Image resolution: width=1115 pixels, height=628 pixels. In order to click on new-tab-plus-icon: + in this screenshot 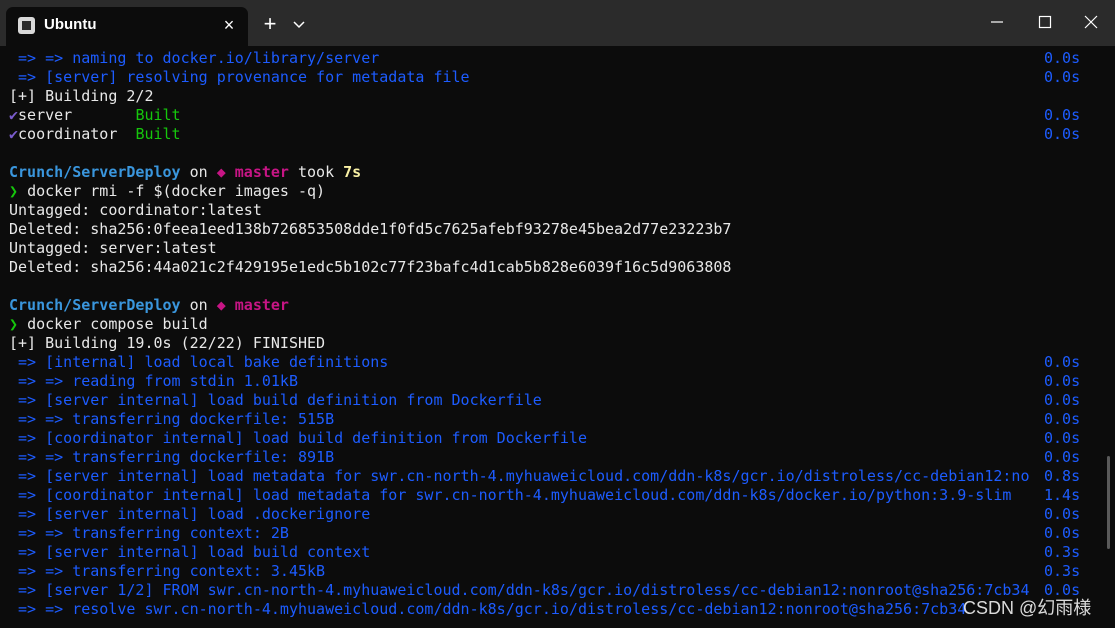, I will do `click(270, 25)`.